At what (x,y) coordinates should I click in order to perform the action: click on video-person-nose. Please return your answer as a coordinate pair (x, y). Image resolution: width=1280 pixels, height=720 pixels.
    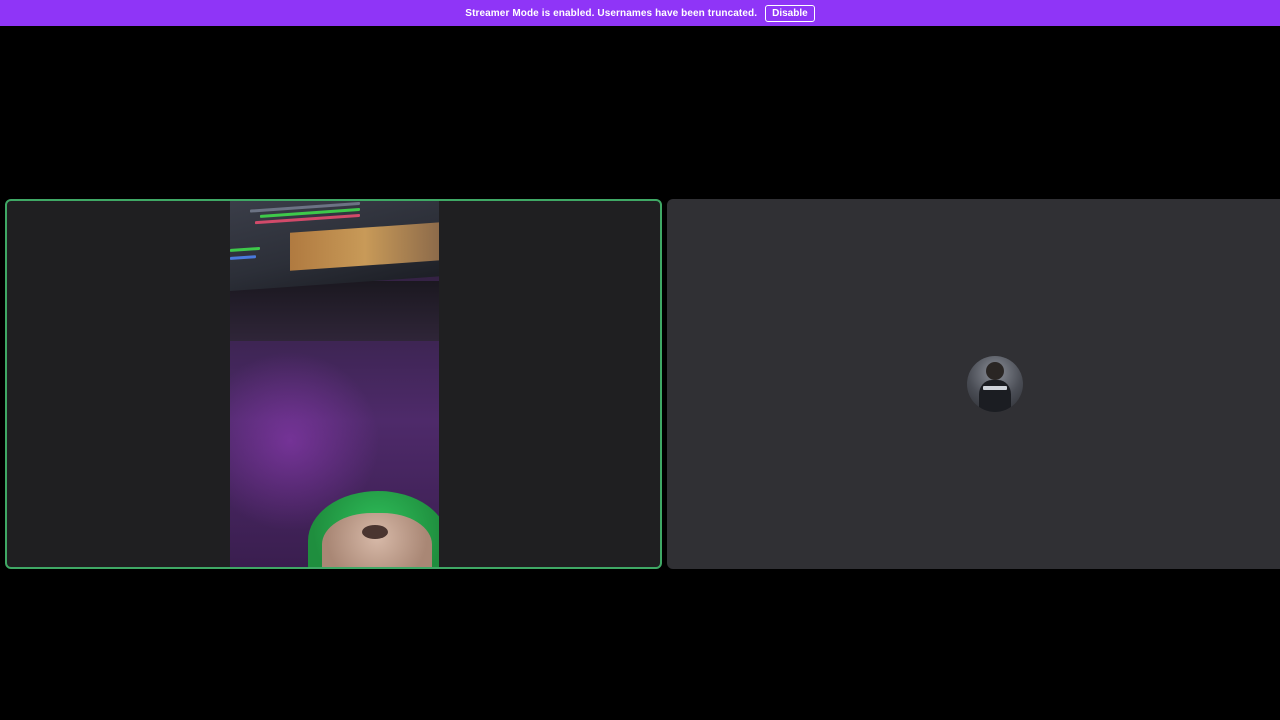
    Looking at the image, I should click on (375, 532).